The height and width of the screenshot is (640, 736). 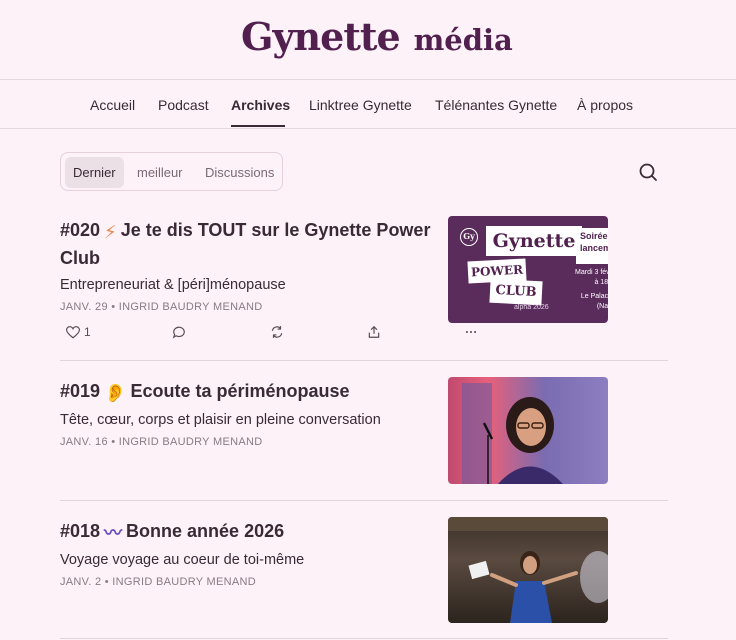 I want to click on thumb-brand: Gynette, so click(x=534, y=241).